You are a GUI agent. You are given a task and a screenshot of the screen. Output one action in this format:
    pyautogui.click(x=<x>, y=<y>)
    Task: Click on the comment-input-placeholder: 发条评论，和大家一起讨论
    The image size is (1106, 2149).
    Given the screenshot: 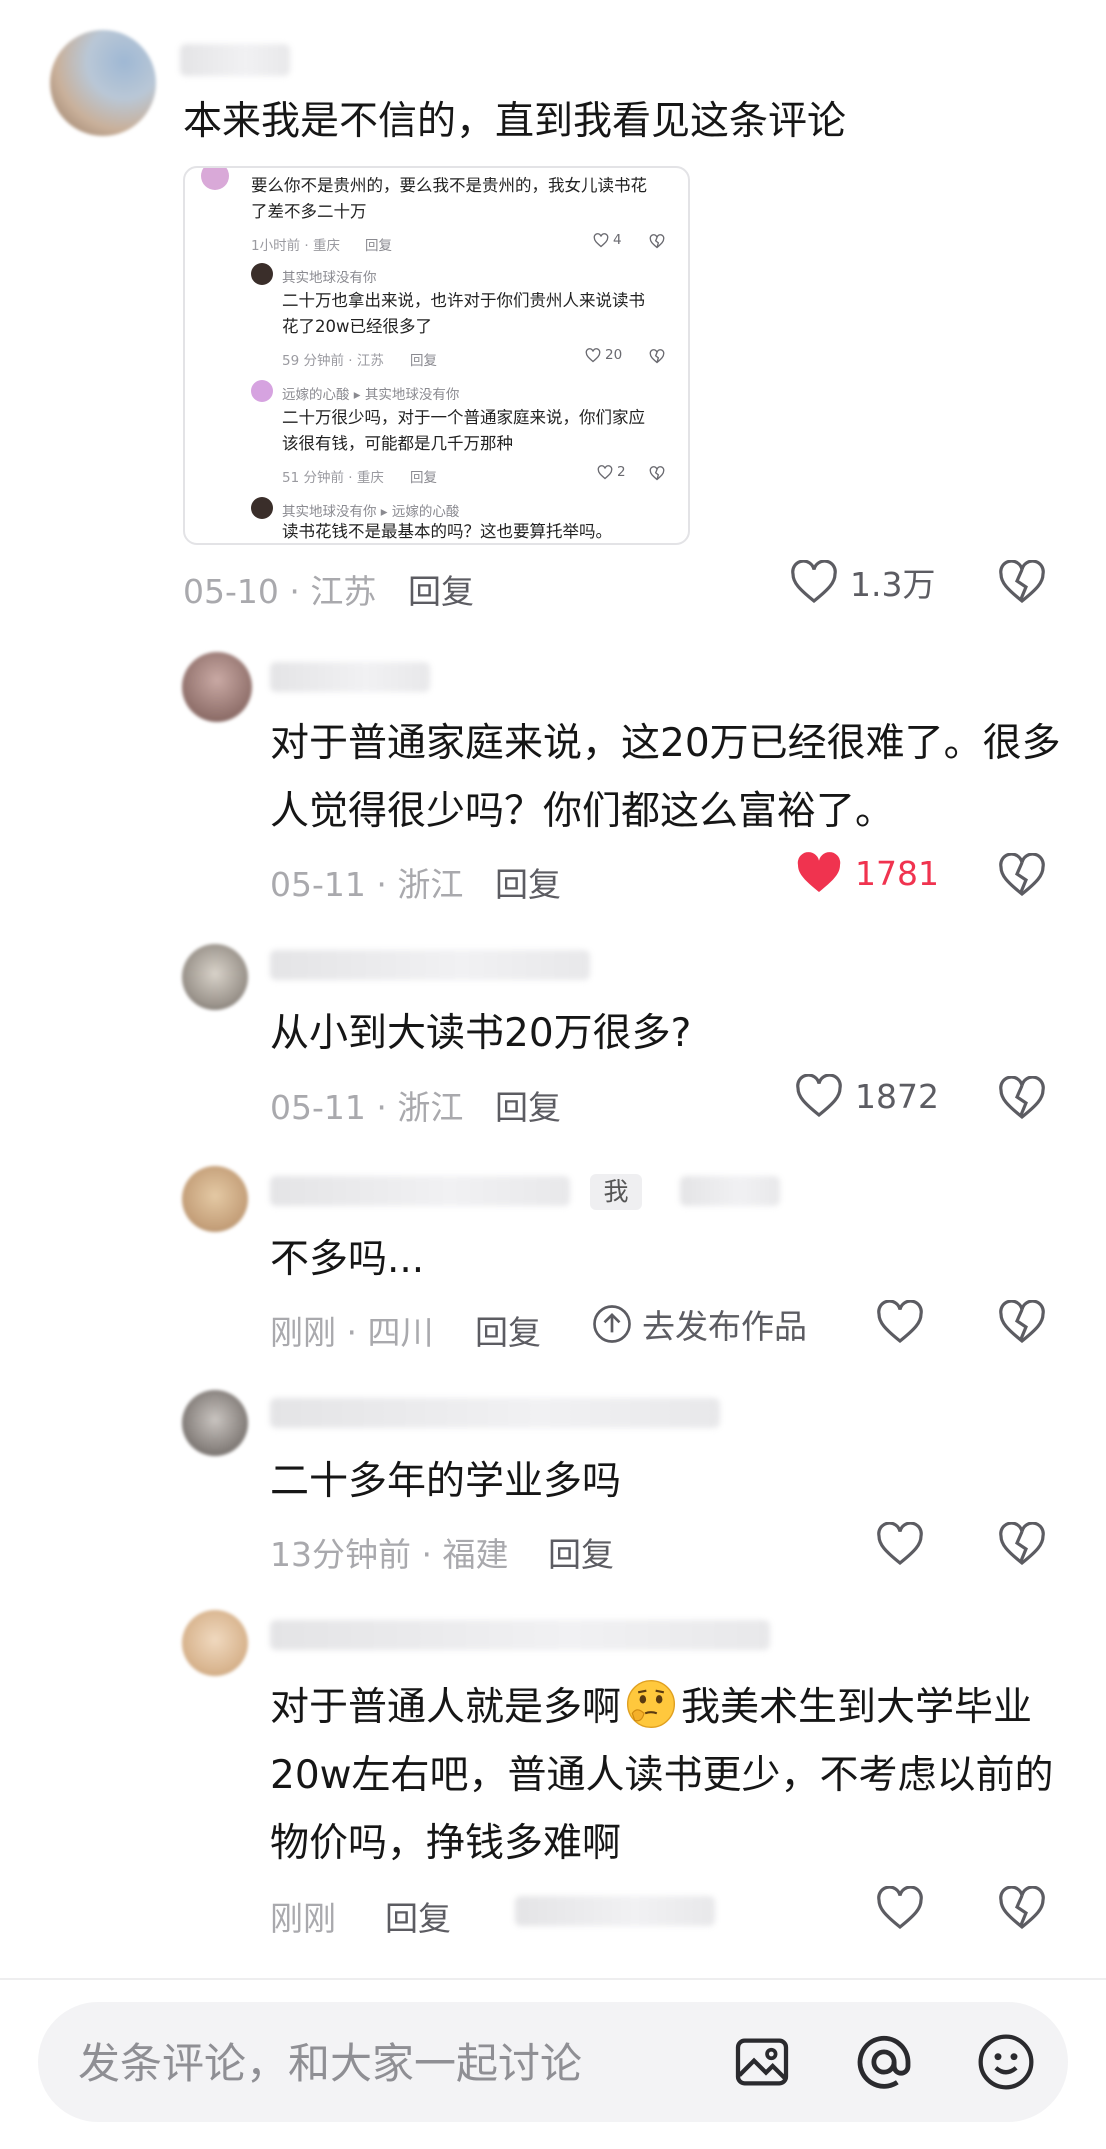 What is the action you would take?
    pyautogui.click(x=330, y=2060)
    